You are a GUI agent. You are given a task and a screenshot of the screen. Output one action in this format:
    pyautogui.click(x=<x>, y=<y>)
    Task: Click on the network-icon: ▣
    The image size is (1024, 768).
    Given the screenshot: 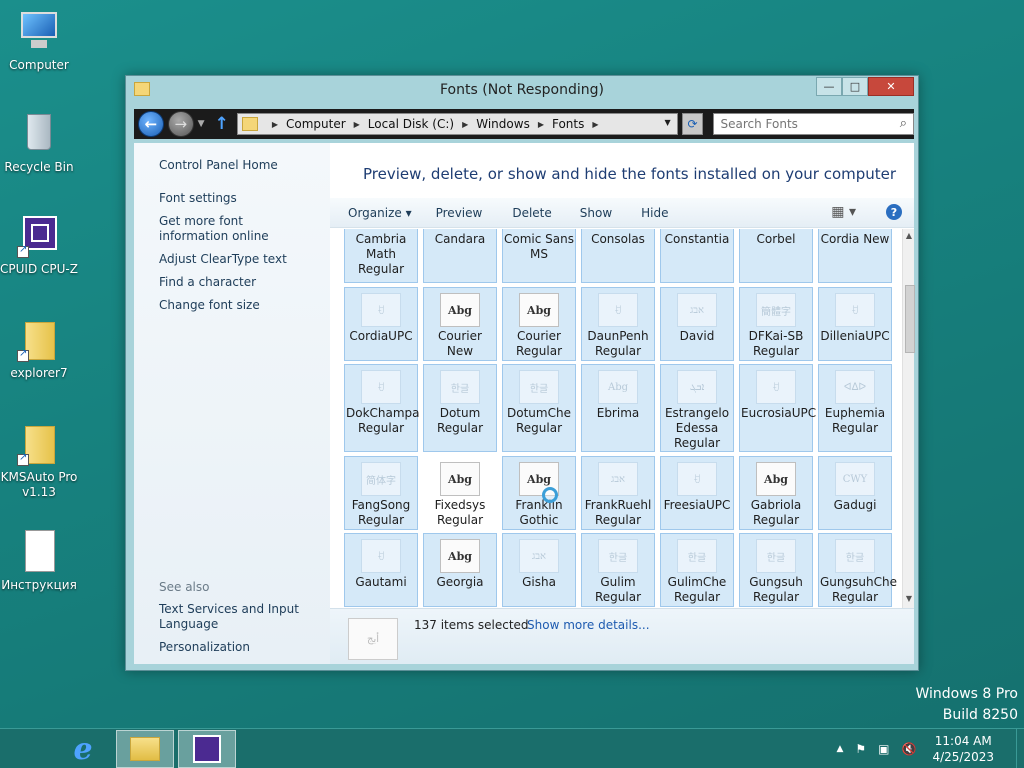 What is the action you would take?
    pyautogui.click(x=883, y=749)
    